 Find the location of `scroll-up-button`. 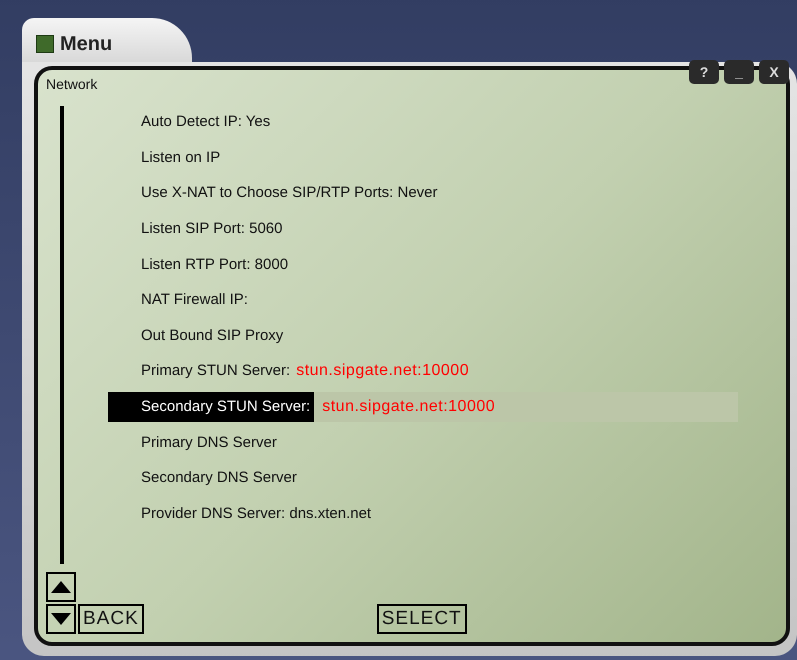

scroll-up-button is located at coordinates (61, 587).